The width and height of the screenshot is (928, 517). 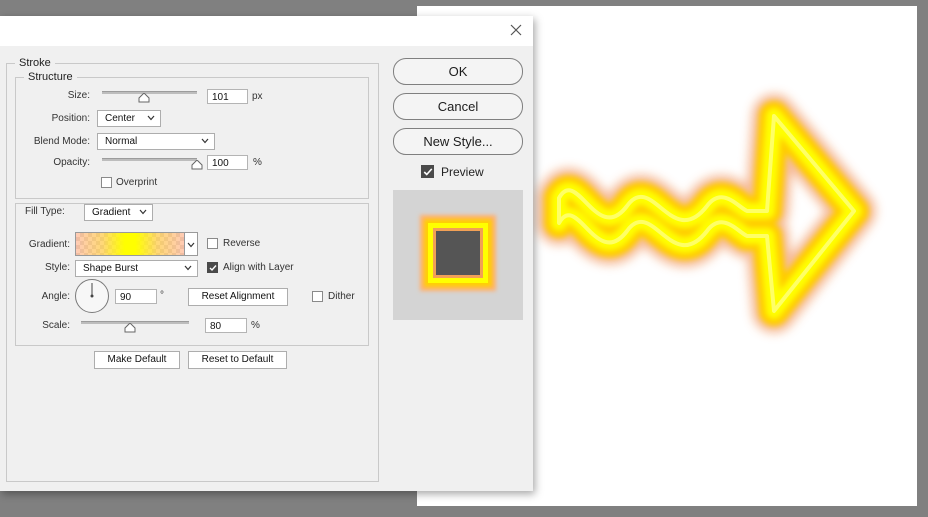 I want to click on style-label: Style:, so click(x=57, y=267).